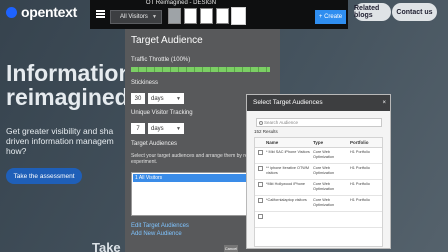 The height and width of the screenshot is (252, 448). Describe the element at coordinates (162, 113) in the screenshot. I see `unique-tracking-label: Unique Visitor Tracking` at that location.